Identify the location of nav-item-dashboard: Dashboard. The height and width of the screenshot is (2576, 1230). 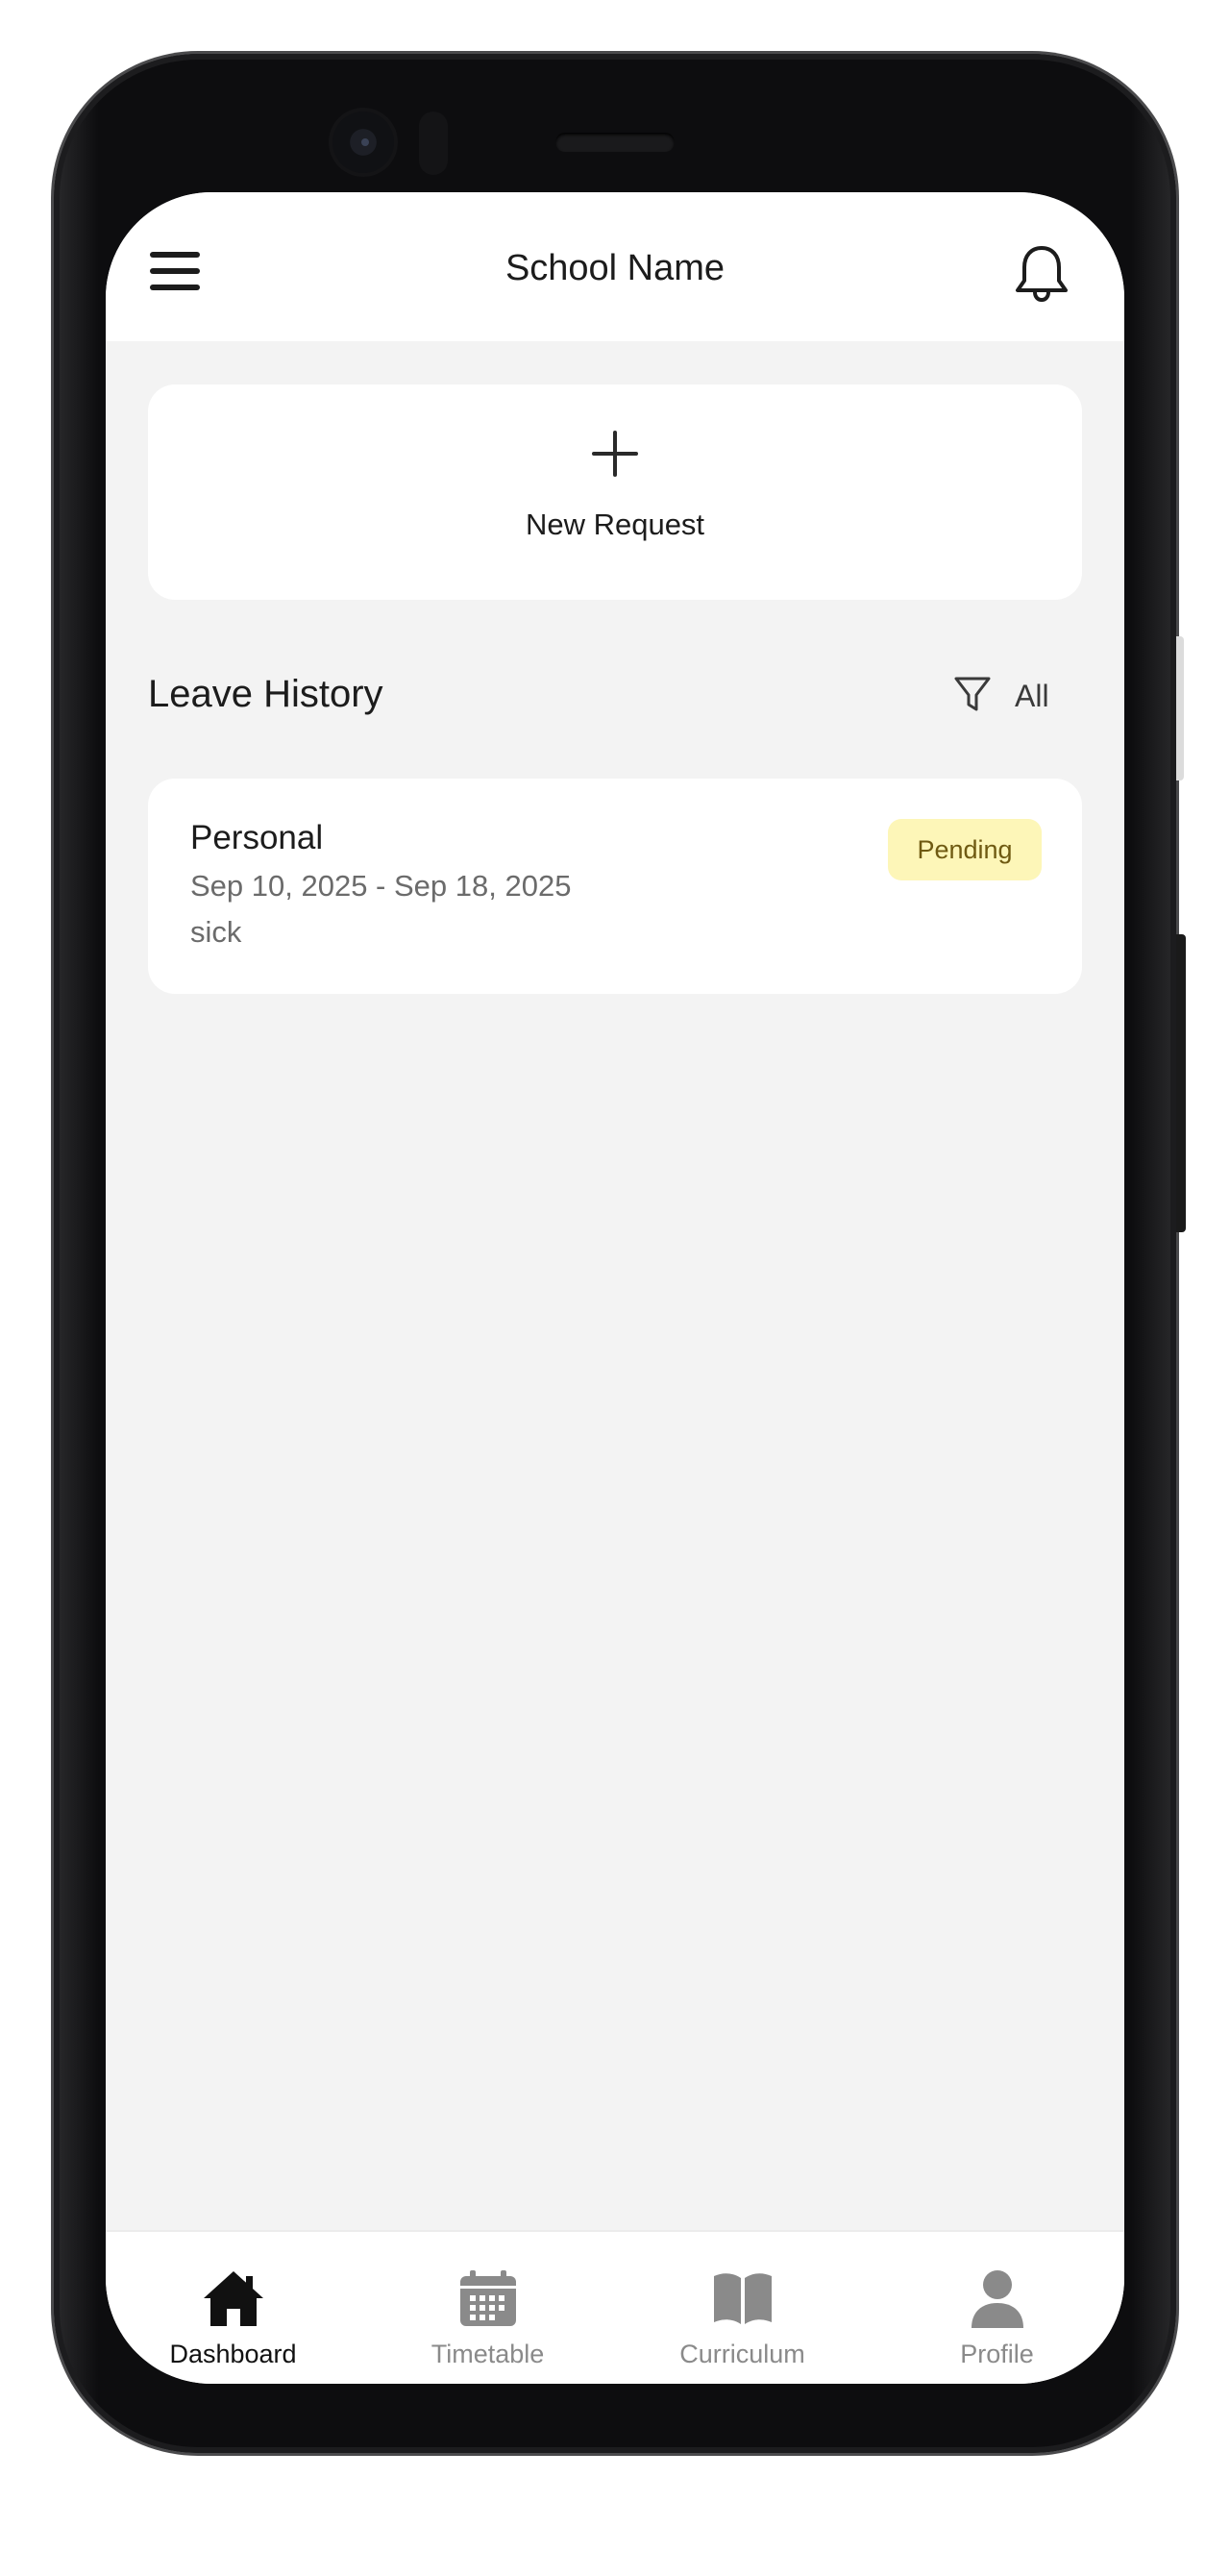
(233, 2308).